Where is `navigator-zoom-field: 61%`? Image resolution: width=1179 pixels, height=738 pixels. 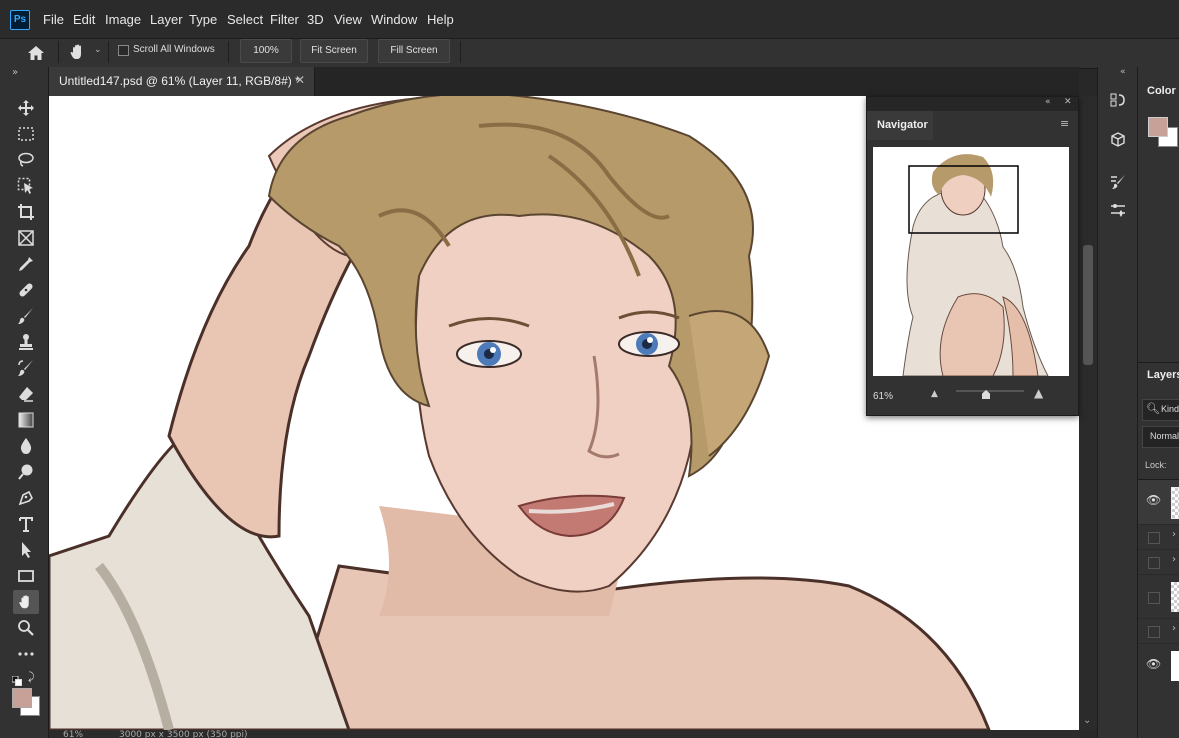
navigator-zoom-field: 61% is located at coordinates (883, 396).